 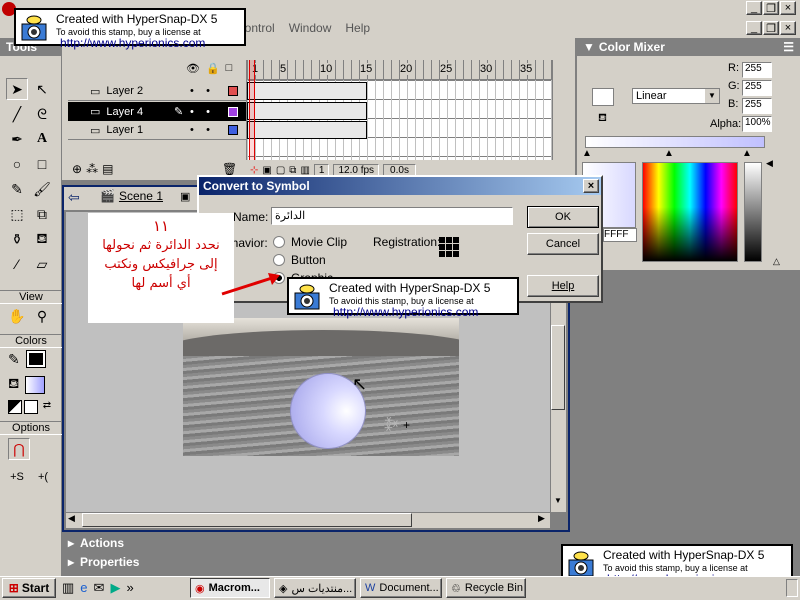 I want to click on straighten-icon: +(, so click(x=43, y=477).